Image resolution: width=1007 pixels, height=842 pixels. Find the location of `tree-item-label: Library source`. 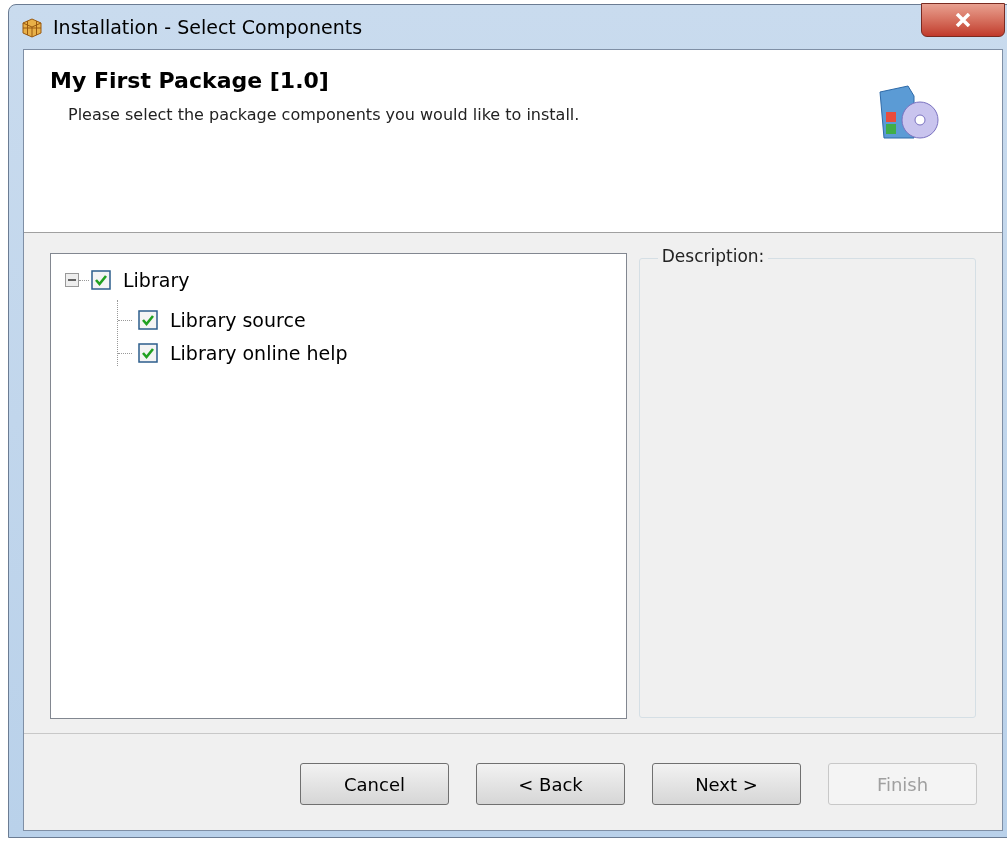

tree-item-label: Library source is located at coordinates (238, 320).